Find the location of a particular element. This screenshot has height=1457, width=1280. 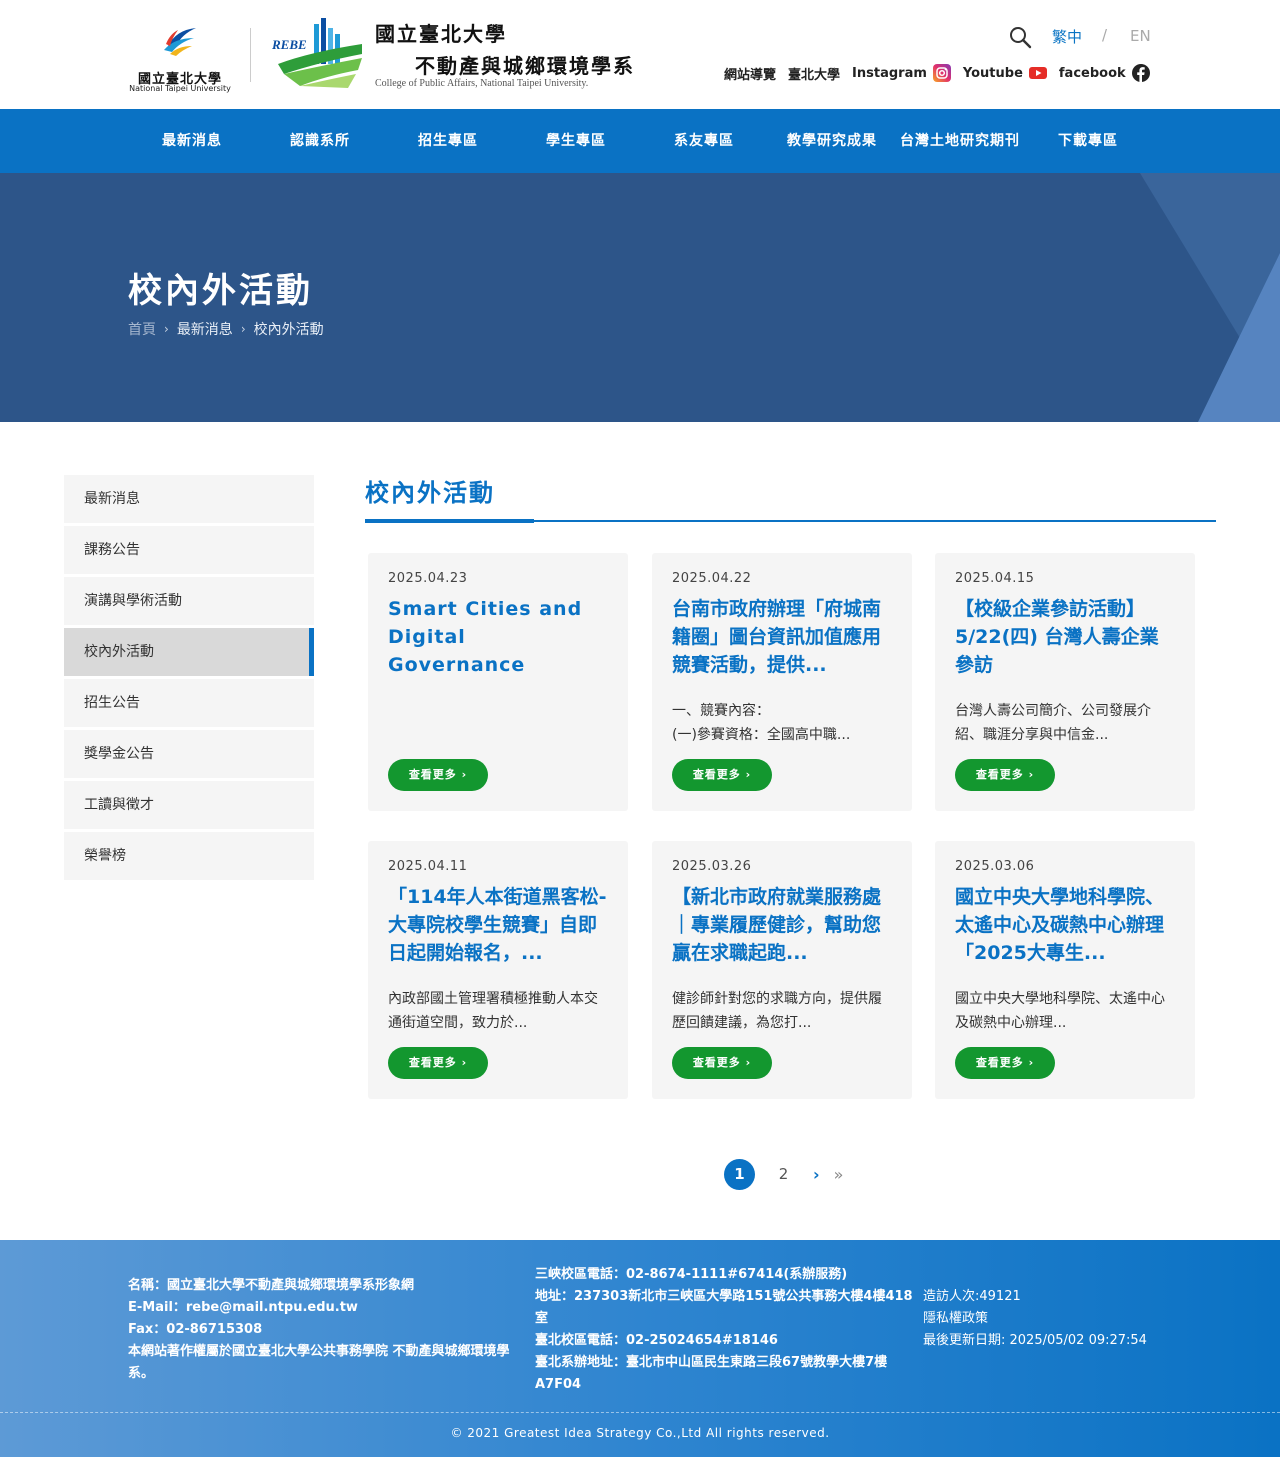

footer-copyright-owner: 本網站著作權屬於國立臺北大學公共事務學院 不動產與城鄉環境學系。 is located at coordinates (319, 1362).